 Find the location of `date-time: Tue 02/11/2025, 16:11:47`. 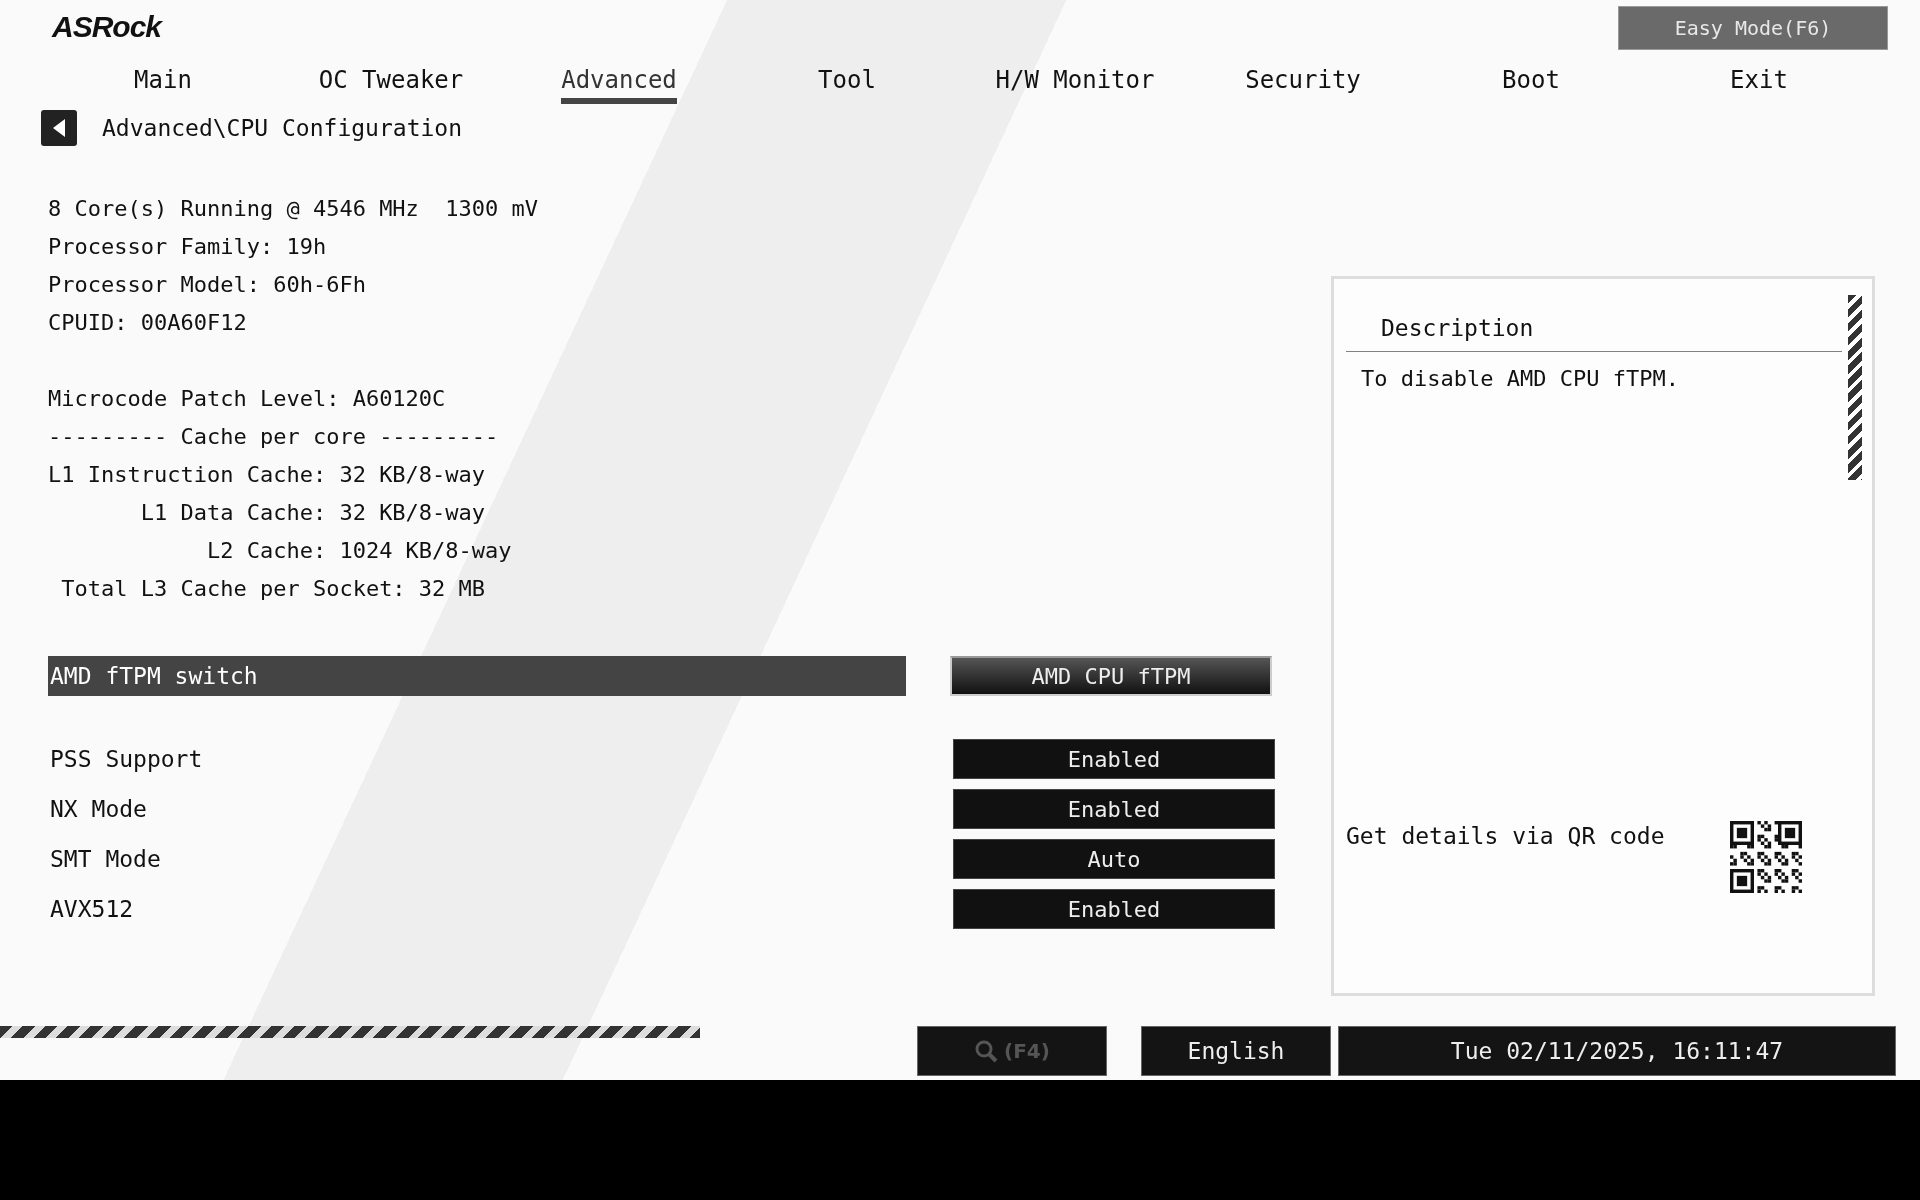

date-time: Tue 02/11/2025, 16:11:47 is located at coordinates (1617, 1051).